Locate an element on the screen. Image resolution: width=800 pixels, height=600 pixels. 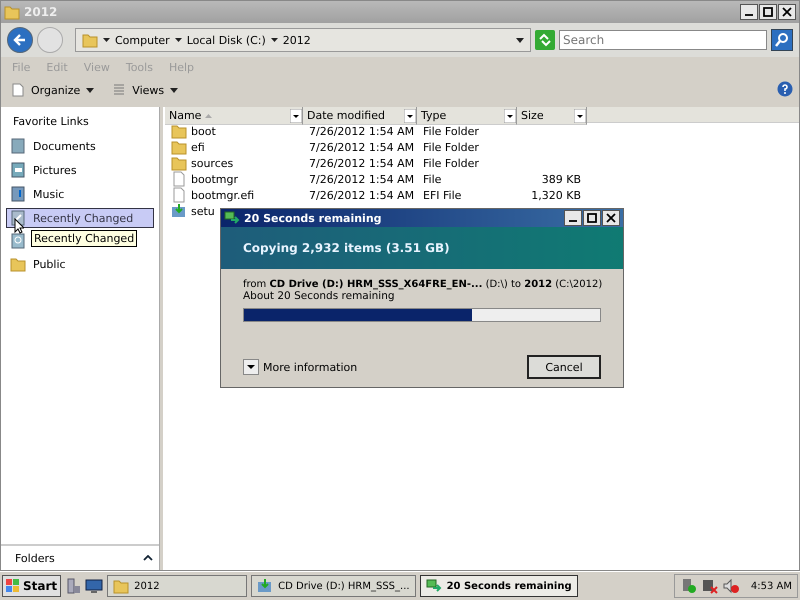
organize-button: Organize is located at coordinates (52, 90).